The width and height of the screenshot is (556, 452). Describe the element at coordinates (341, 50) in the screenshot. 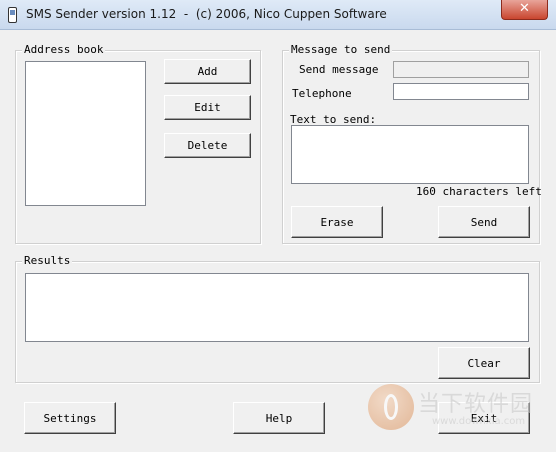

I see `message-legend: Message to send` at that location.